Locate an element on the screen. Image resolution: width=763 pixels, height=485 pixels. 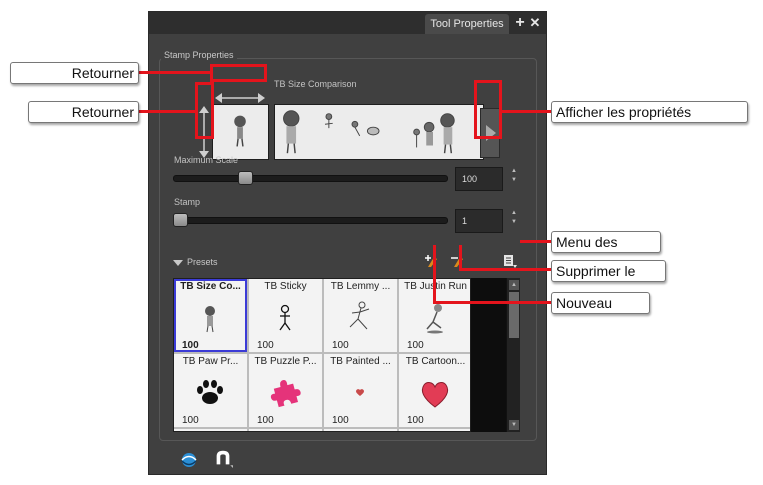
size-comparison-preview is located at coordinates (379, 132).